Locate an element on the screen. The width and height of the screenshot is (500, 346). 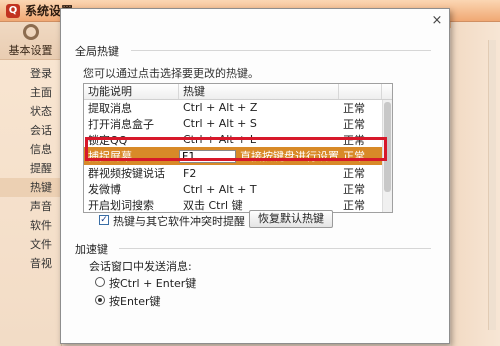
row-function: 打开消息盒子 is located at coordinates (121, 124).